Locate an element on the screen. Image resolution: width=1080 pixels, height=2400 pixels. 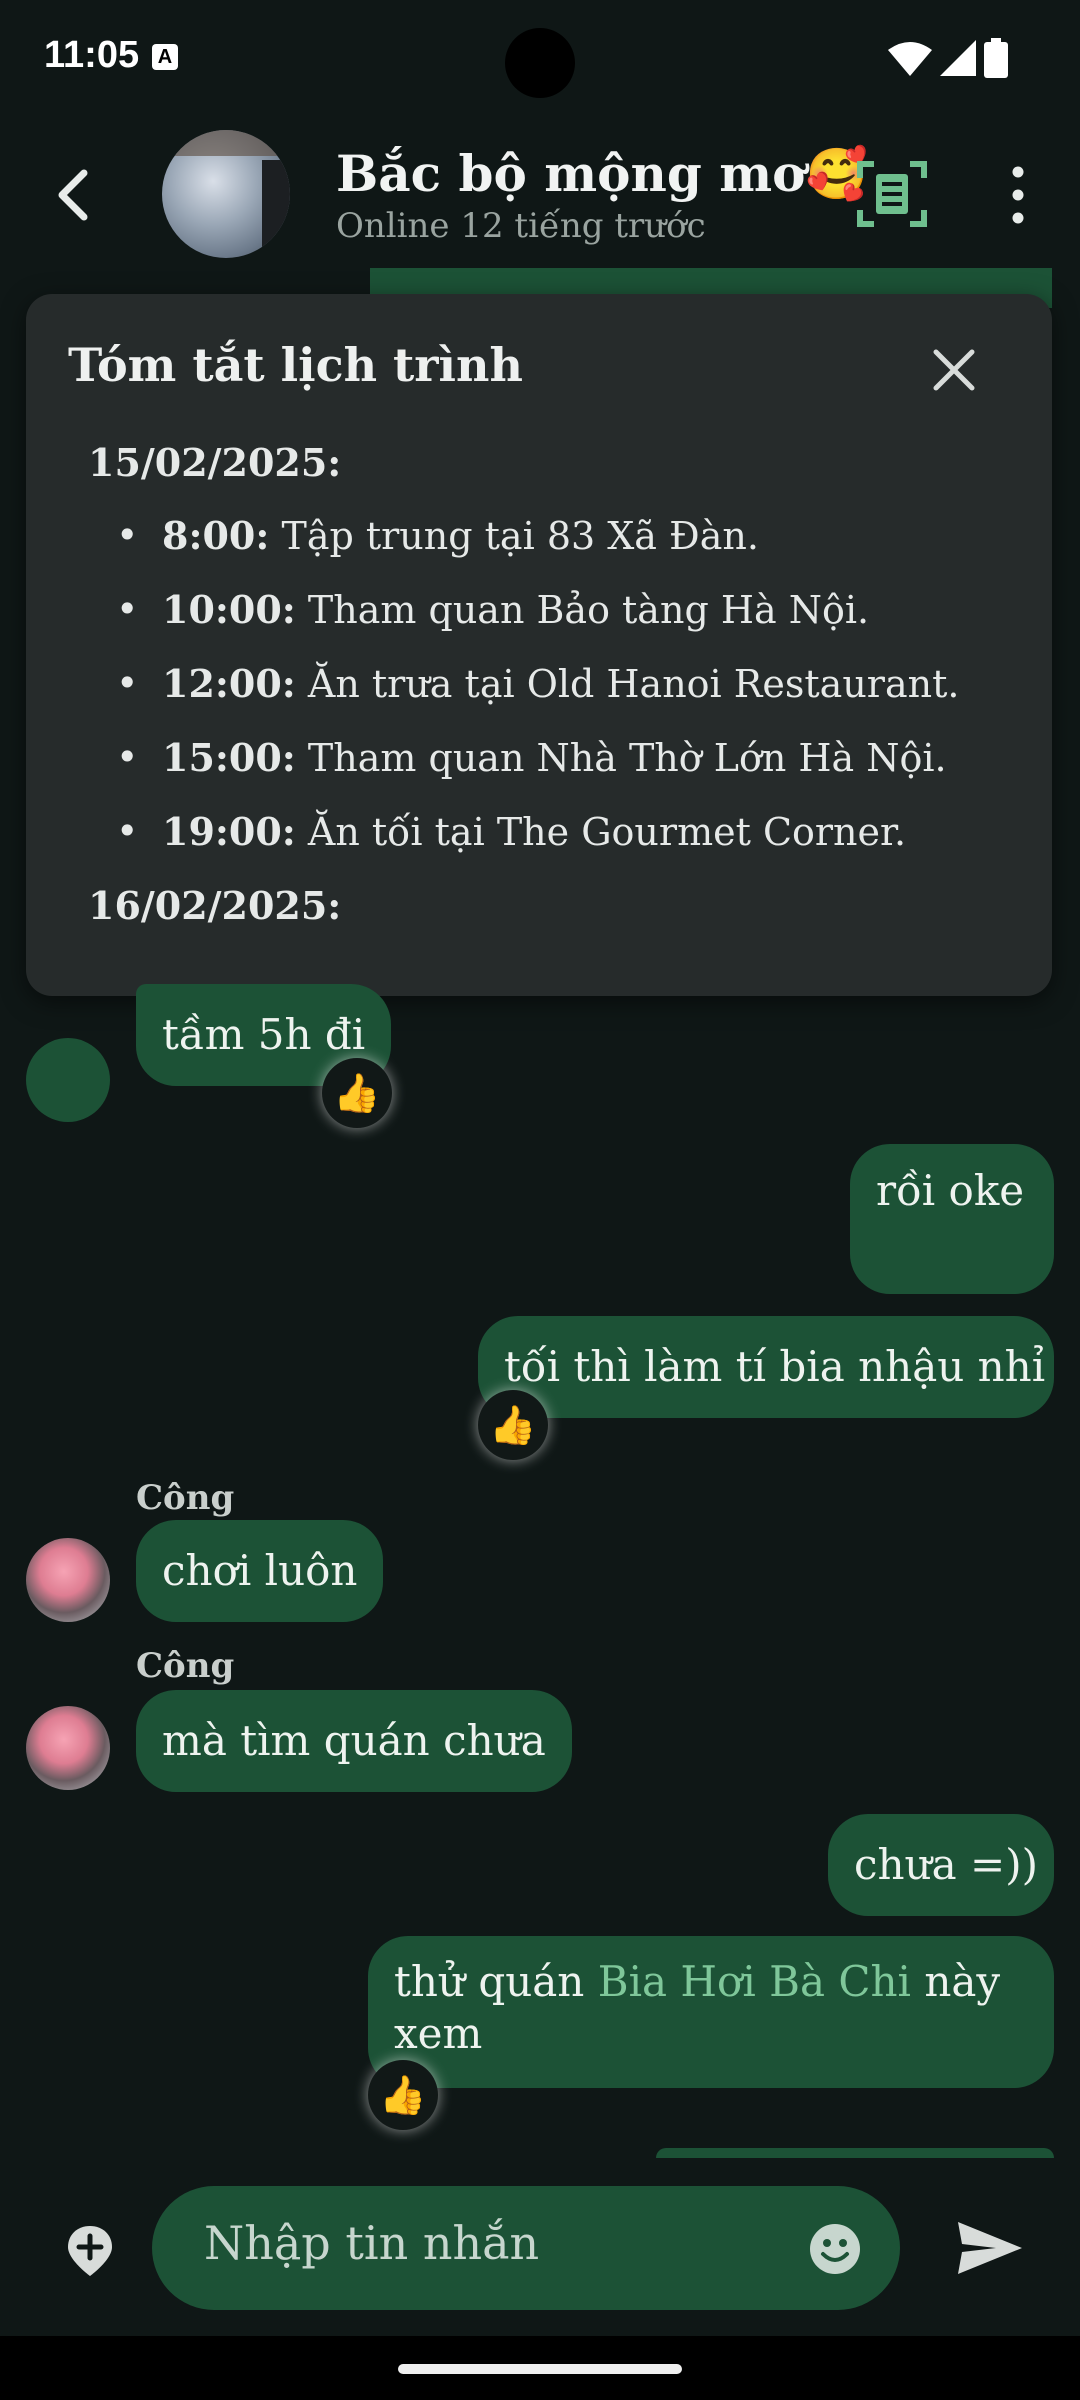
online-status: Online 12 tiếng trước is located at coordinates (521, 226).